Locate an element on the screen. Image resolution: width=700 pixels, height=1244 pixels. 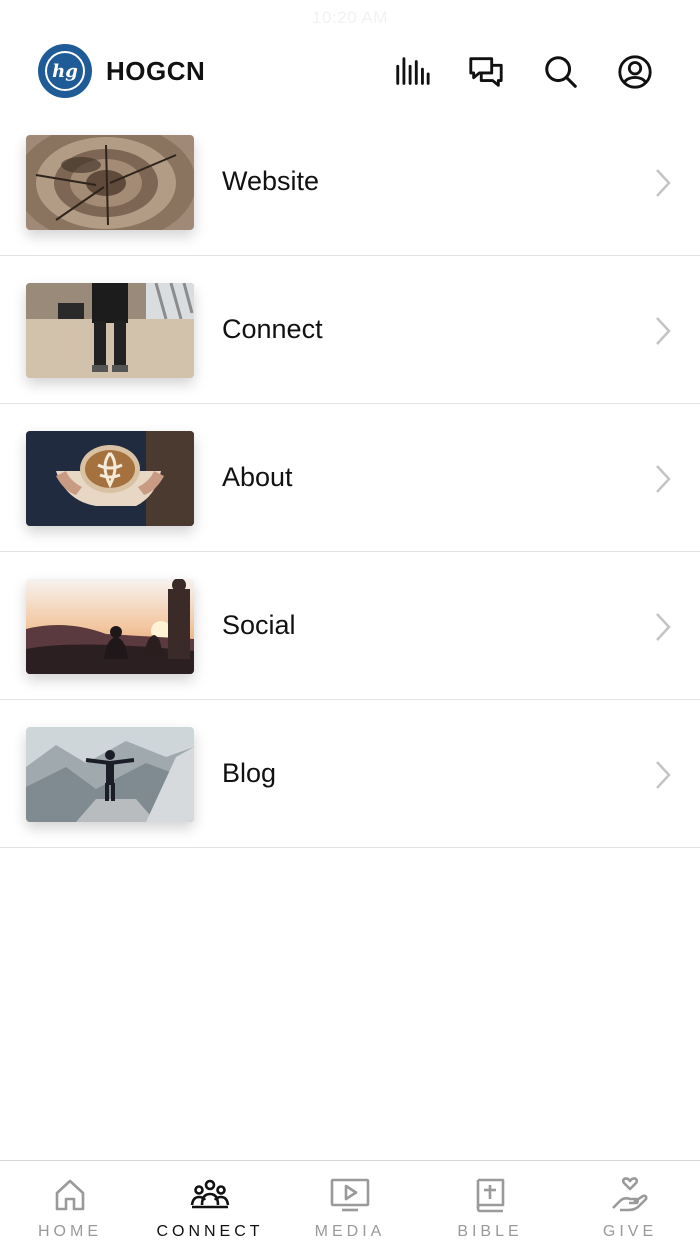
person-standing-image is located at coordinates (110, 330).